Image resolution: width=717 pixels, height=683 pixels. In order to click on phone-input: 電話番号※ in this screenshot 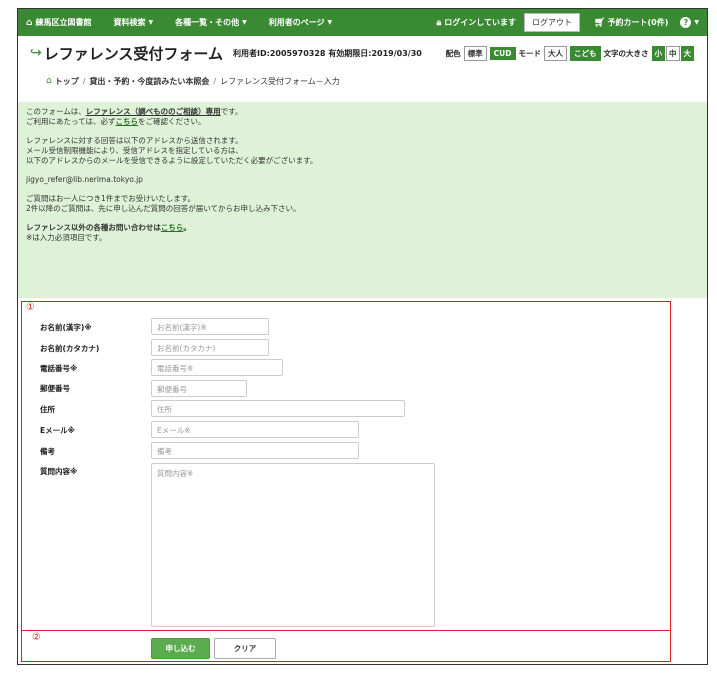, I will do `click(217, 367)`.